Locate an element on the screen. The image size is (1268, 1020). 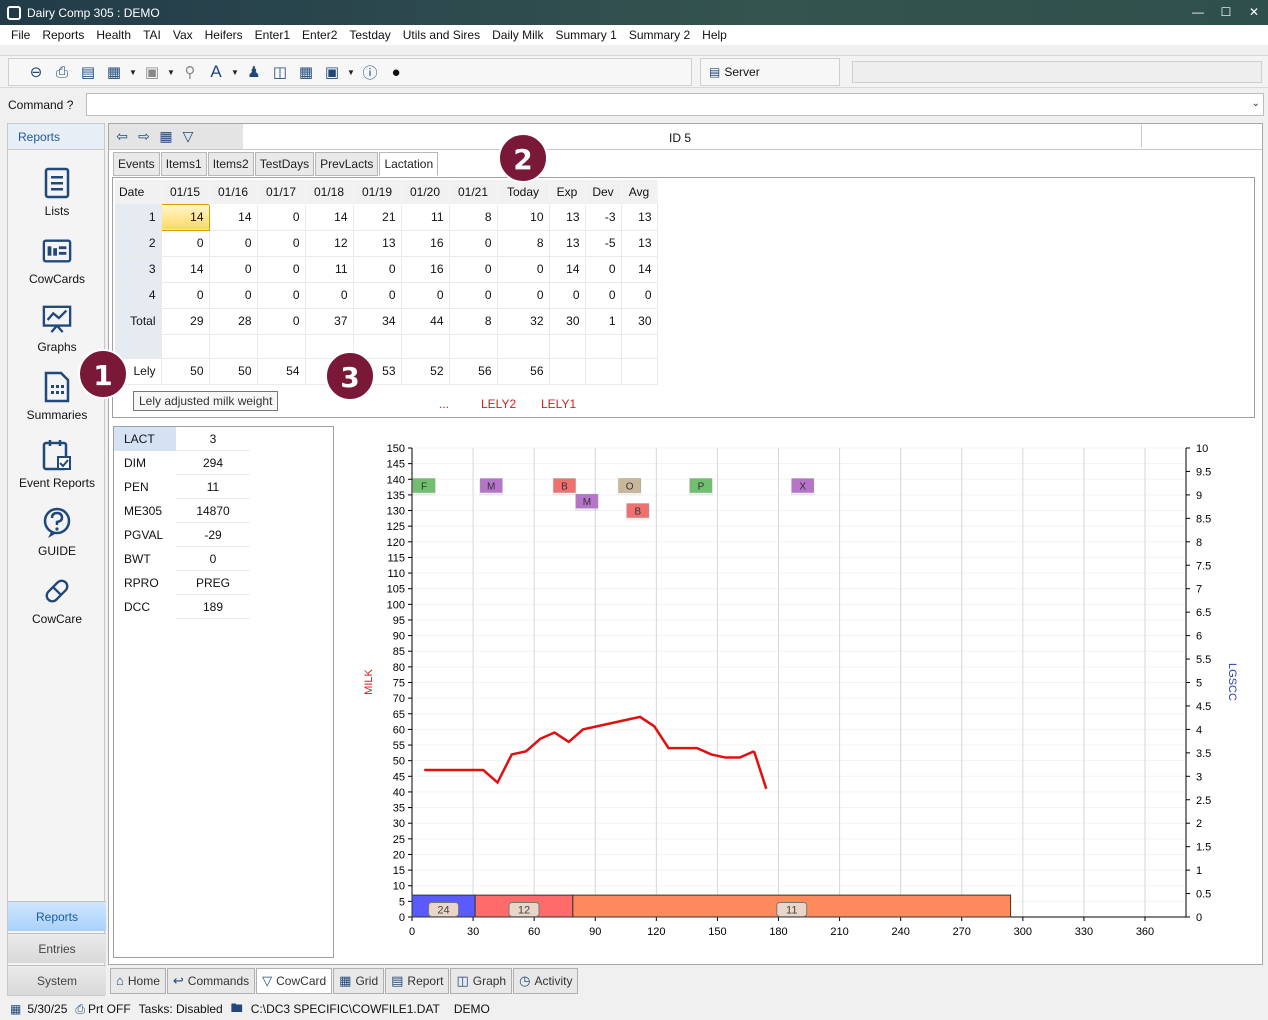
grid-cell: -3 is located at coordinates (603, 217).